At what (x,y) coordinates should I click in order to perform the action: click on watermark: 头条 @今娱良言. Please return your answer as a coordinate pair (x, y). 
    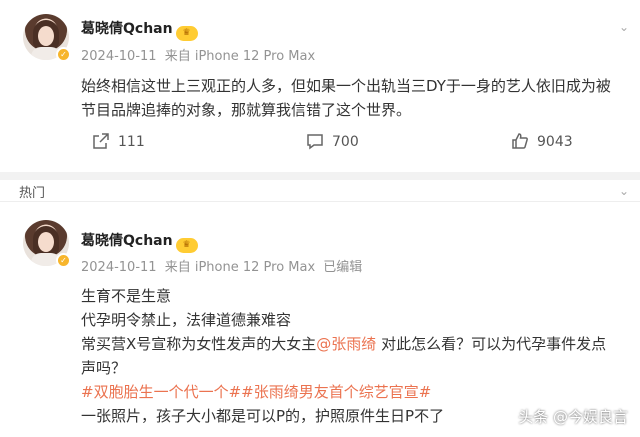
    Looking at the image, I should click on (573, 417).